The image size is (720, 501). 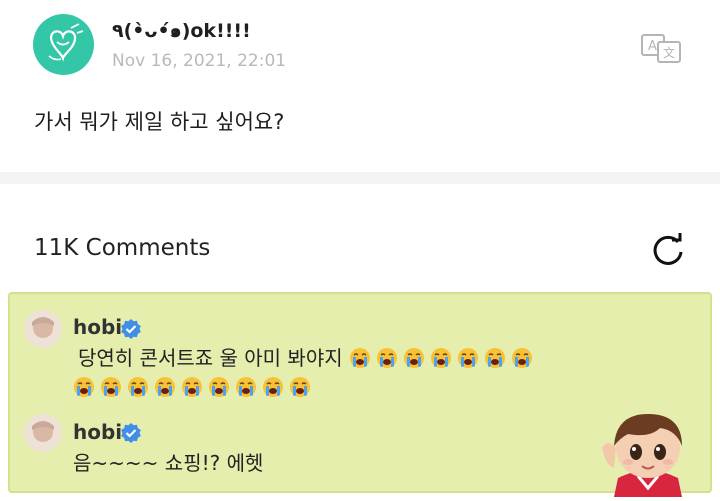 What do you see at coordinates (652, 46) in the screenshot?
I see `svg-text: A` at bounding box center [652, 46].